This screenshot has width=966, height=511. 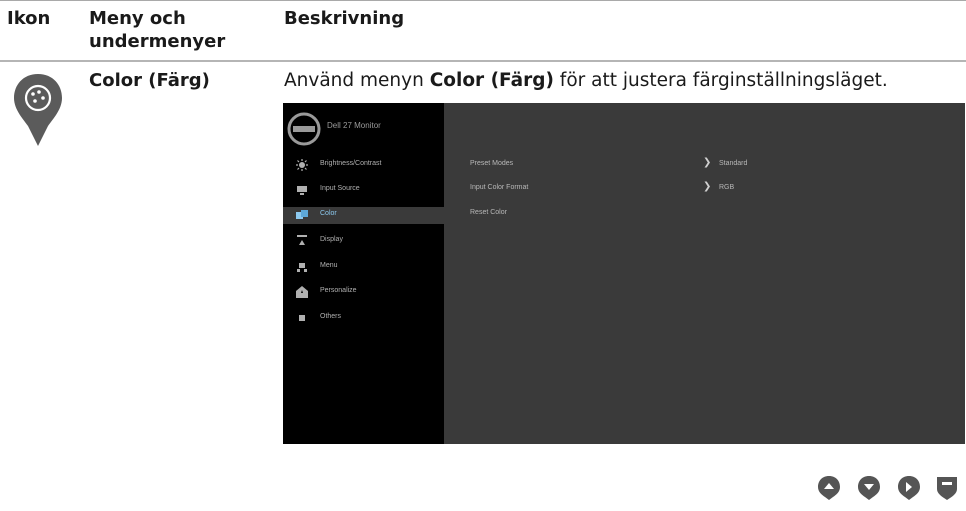 I want to click on osd-menu-label: Brightness/Contrast, so click(x=351, y=163).